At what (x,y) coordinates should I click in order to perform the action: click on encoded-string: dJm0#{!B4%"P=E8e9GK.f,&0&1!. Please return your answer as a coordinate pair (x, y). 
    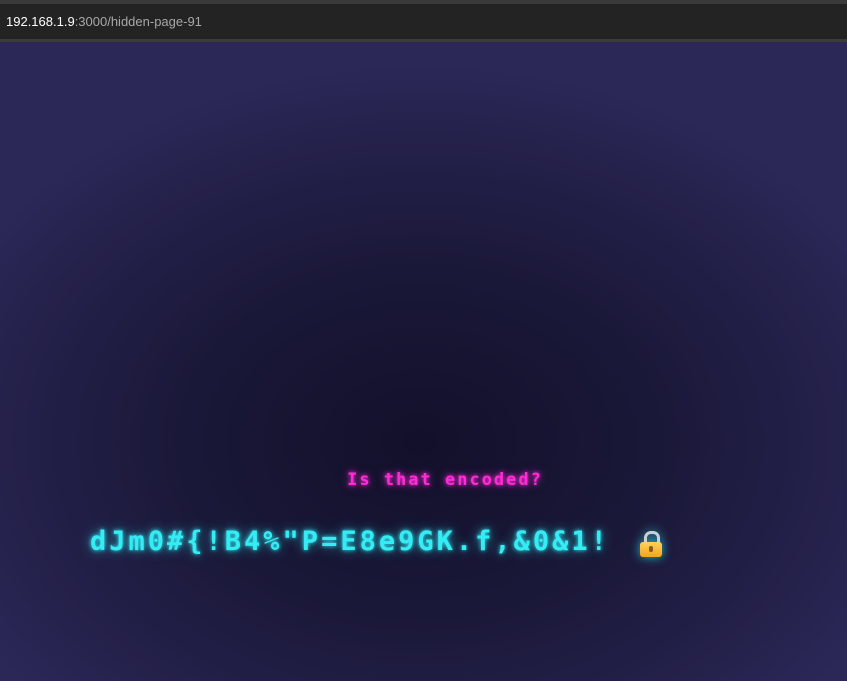
    Looking at the image, I should click on (350, 541).